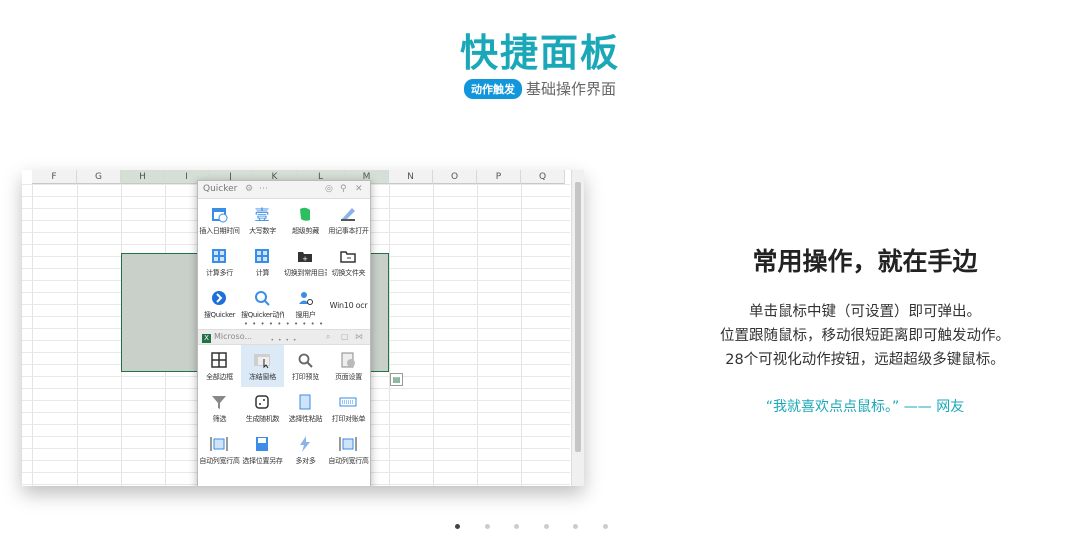 This screenshot has height=556, width=1080. What do you see at coordinates (348, 419) in the screenshot?
I see `action-label: 打印对账单` at bounding box center [348, 419].